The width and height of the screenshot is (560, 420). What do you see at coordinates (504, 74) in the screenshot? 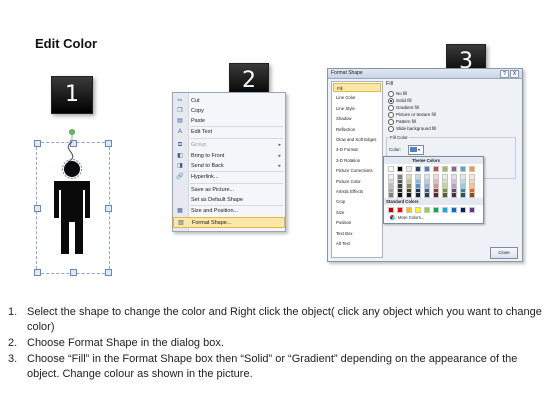
I see `help-button: ?` at bounding box center [504, 74].